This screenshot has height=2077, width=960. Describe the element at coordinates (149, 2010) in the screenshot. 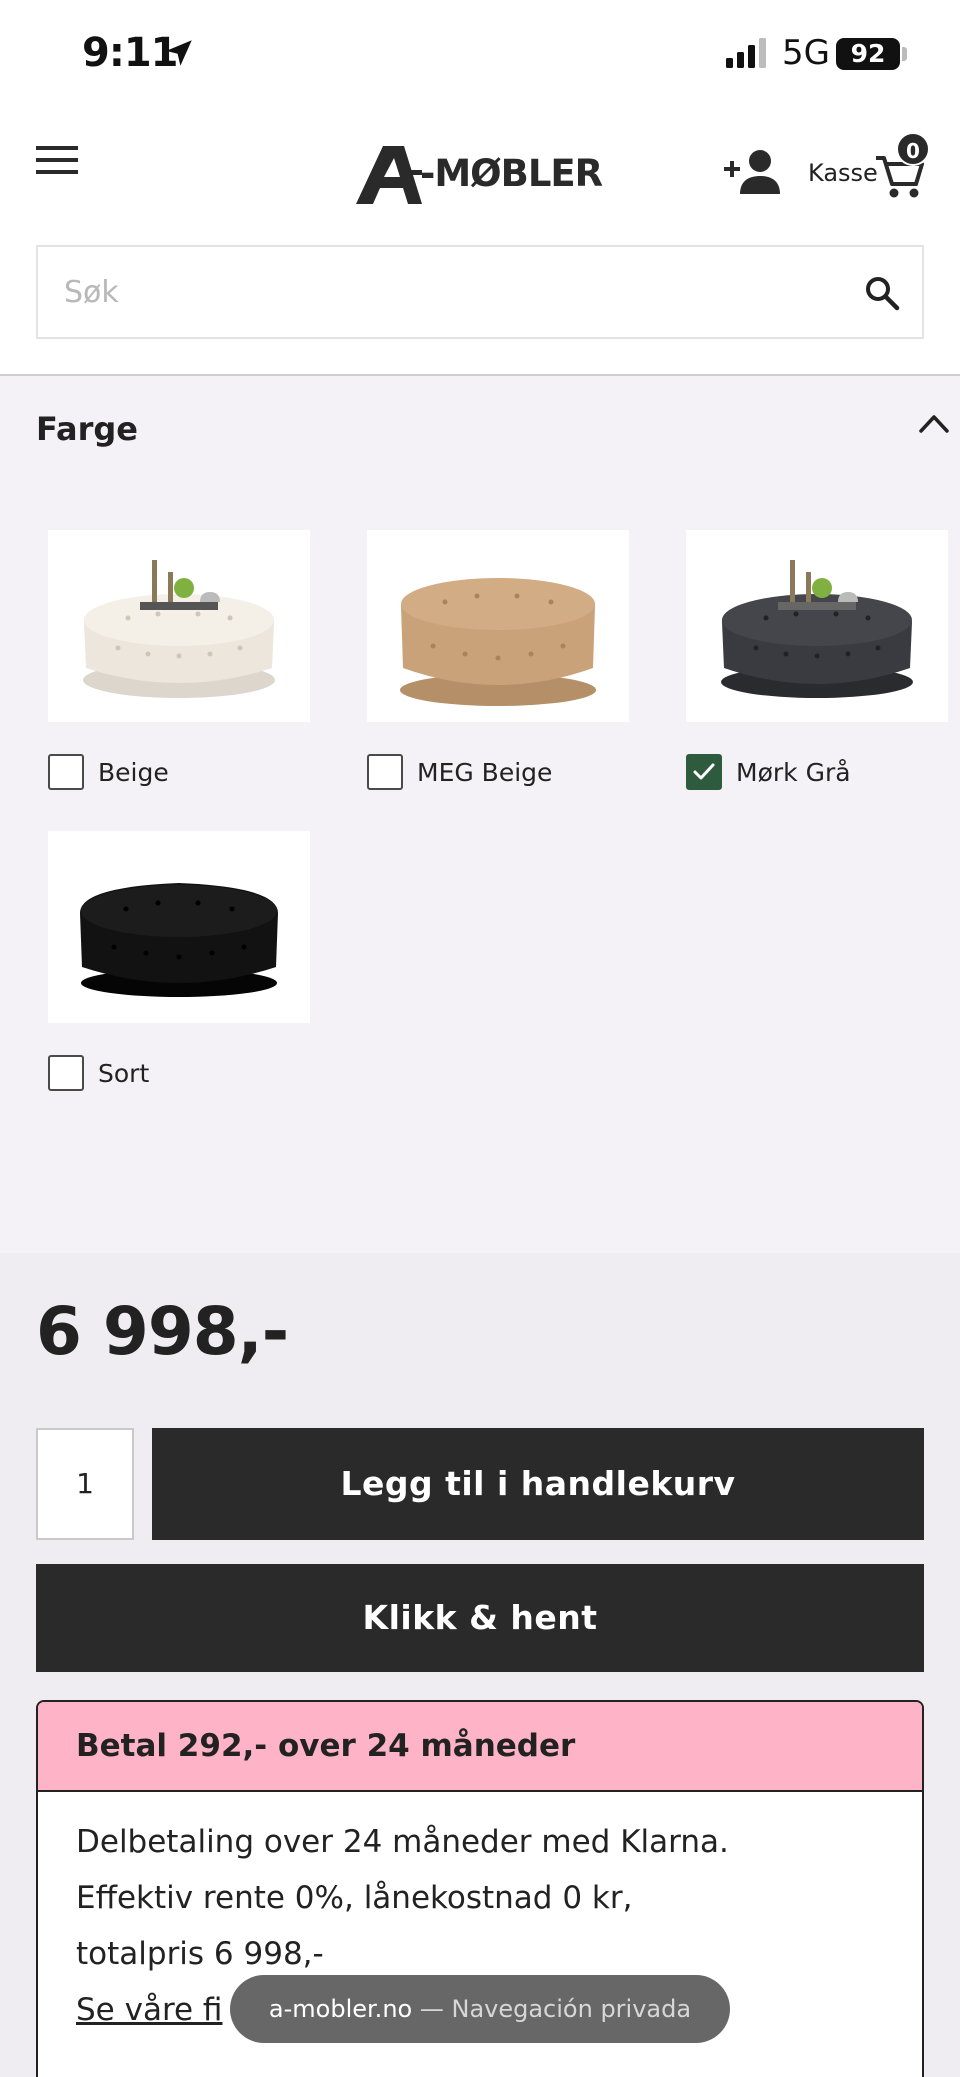

I see `financing-options-link: Se våre fi` at that location.